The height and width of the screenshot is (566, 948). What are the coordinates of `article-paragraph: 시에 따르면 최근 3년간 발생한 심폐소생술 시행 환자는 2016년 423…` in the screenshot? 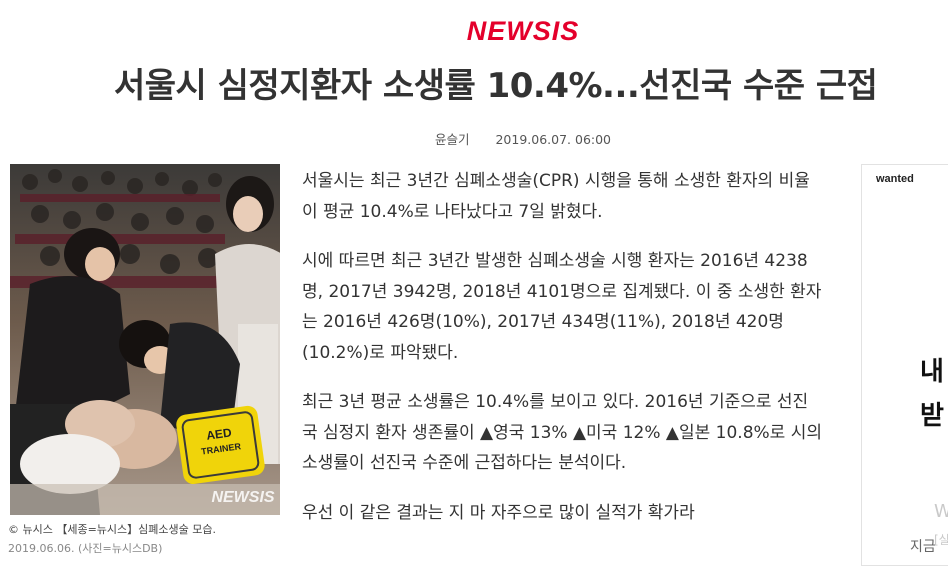 It's located at (562, 307).